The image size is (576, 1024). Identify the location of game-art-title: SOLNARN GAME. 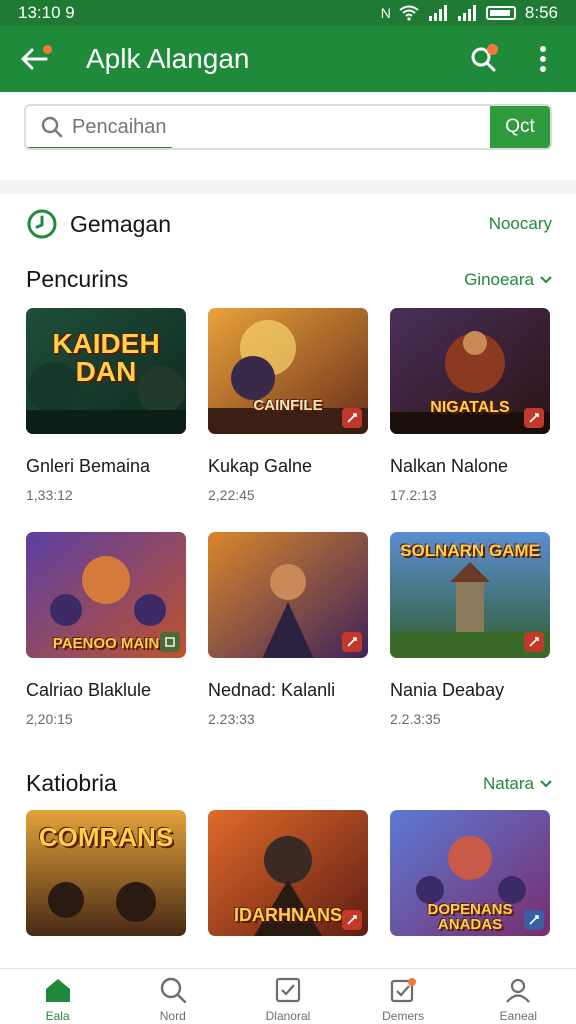
(470, 550).